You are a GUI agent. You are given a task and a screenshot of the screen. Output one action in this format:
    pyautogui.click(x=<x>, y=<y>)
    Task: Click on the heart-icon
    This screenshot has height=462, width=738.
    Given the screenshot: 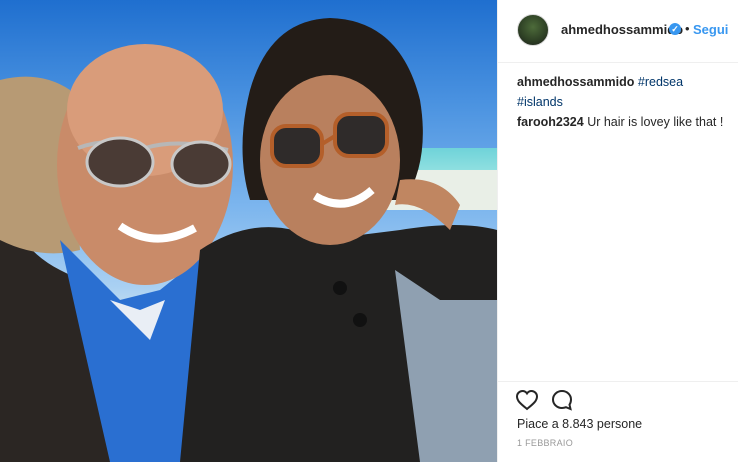 What is the action you would take?
    pyautogui.click(x=527, y=400)
    